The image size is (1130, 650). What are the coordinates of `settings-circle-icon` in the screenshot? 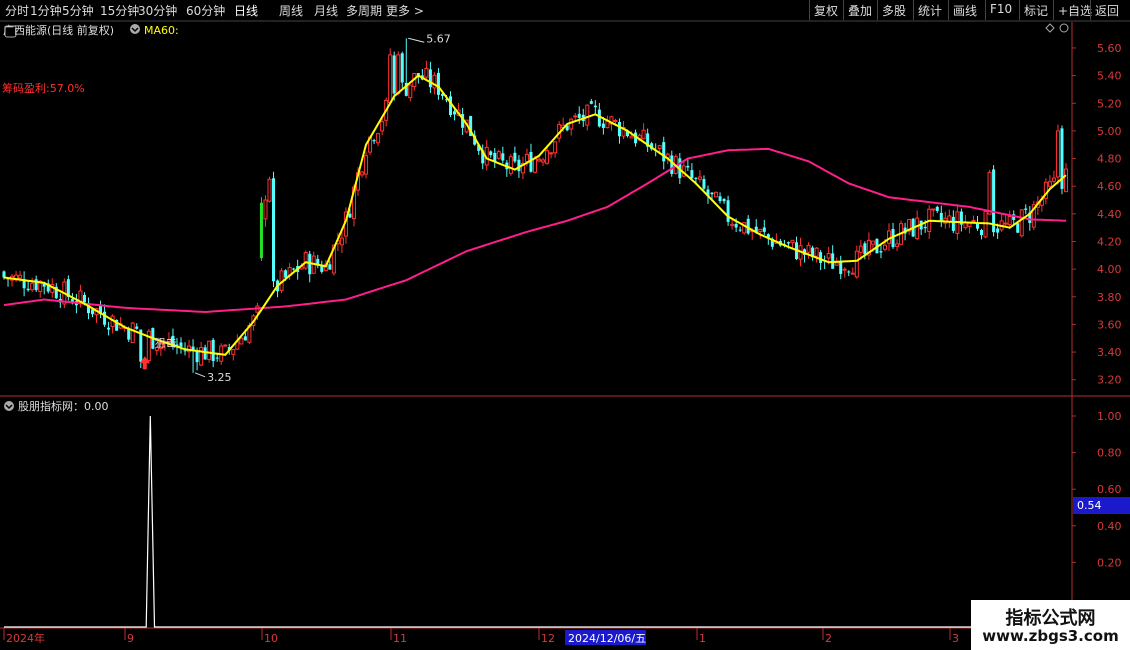 It's located at (1064, 28).